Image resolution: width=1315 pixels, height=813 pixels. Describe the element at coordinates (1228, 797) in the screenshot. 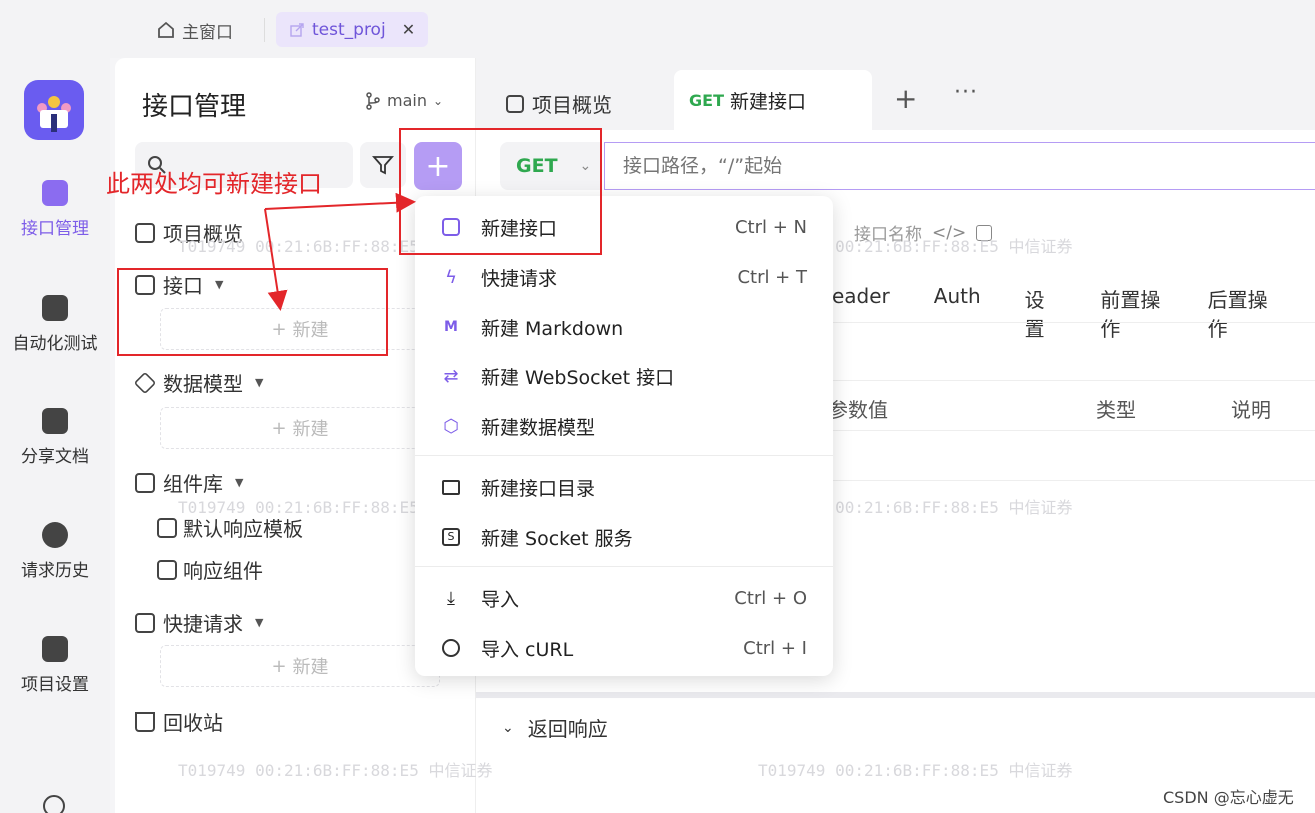

I see `credit-text: CSDN @忘心虚无` at that location.